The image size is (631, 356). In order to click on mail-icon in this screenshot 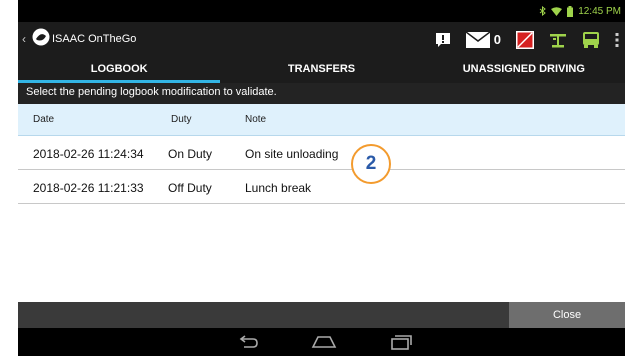, I will do `click(477, 39)`.